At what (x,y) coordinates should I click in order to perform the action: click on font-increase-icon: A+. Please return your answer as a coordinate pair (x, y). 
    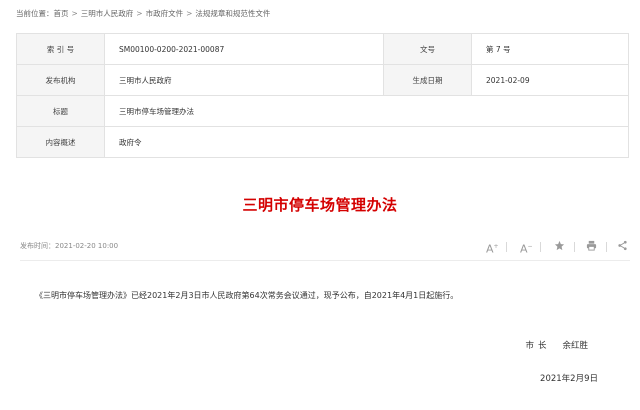
    Looking at the image, I should click on (492, 248).